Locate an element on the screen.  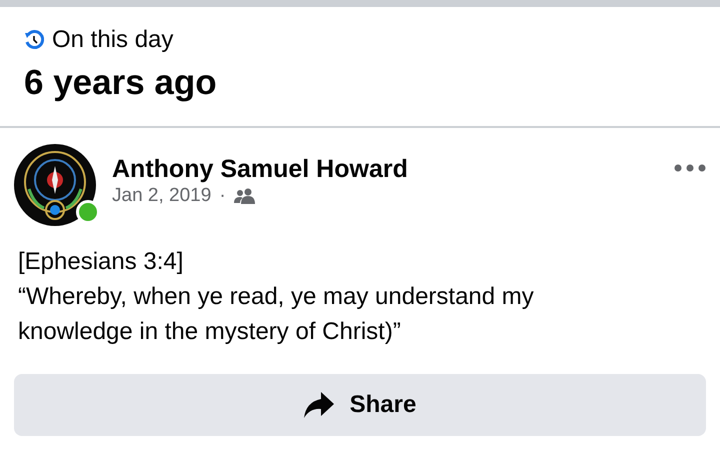
author-name: Anthony Samuel Howard is located at coordinates (409, 169).